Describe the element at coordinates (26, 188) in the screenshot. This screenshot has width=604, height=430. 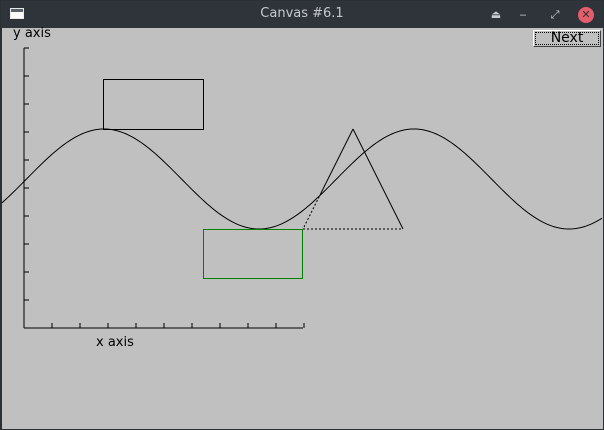
I see `y-axis-ticks` at that location.